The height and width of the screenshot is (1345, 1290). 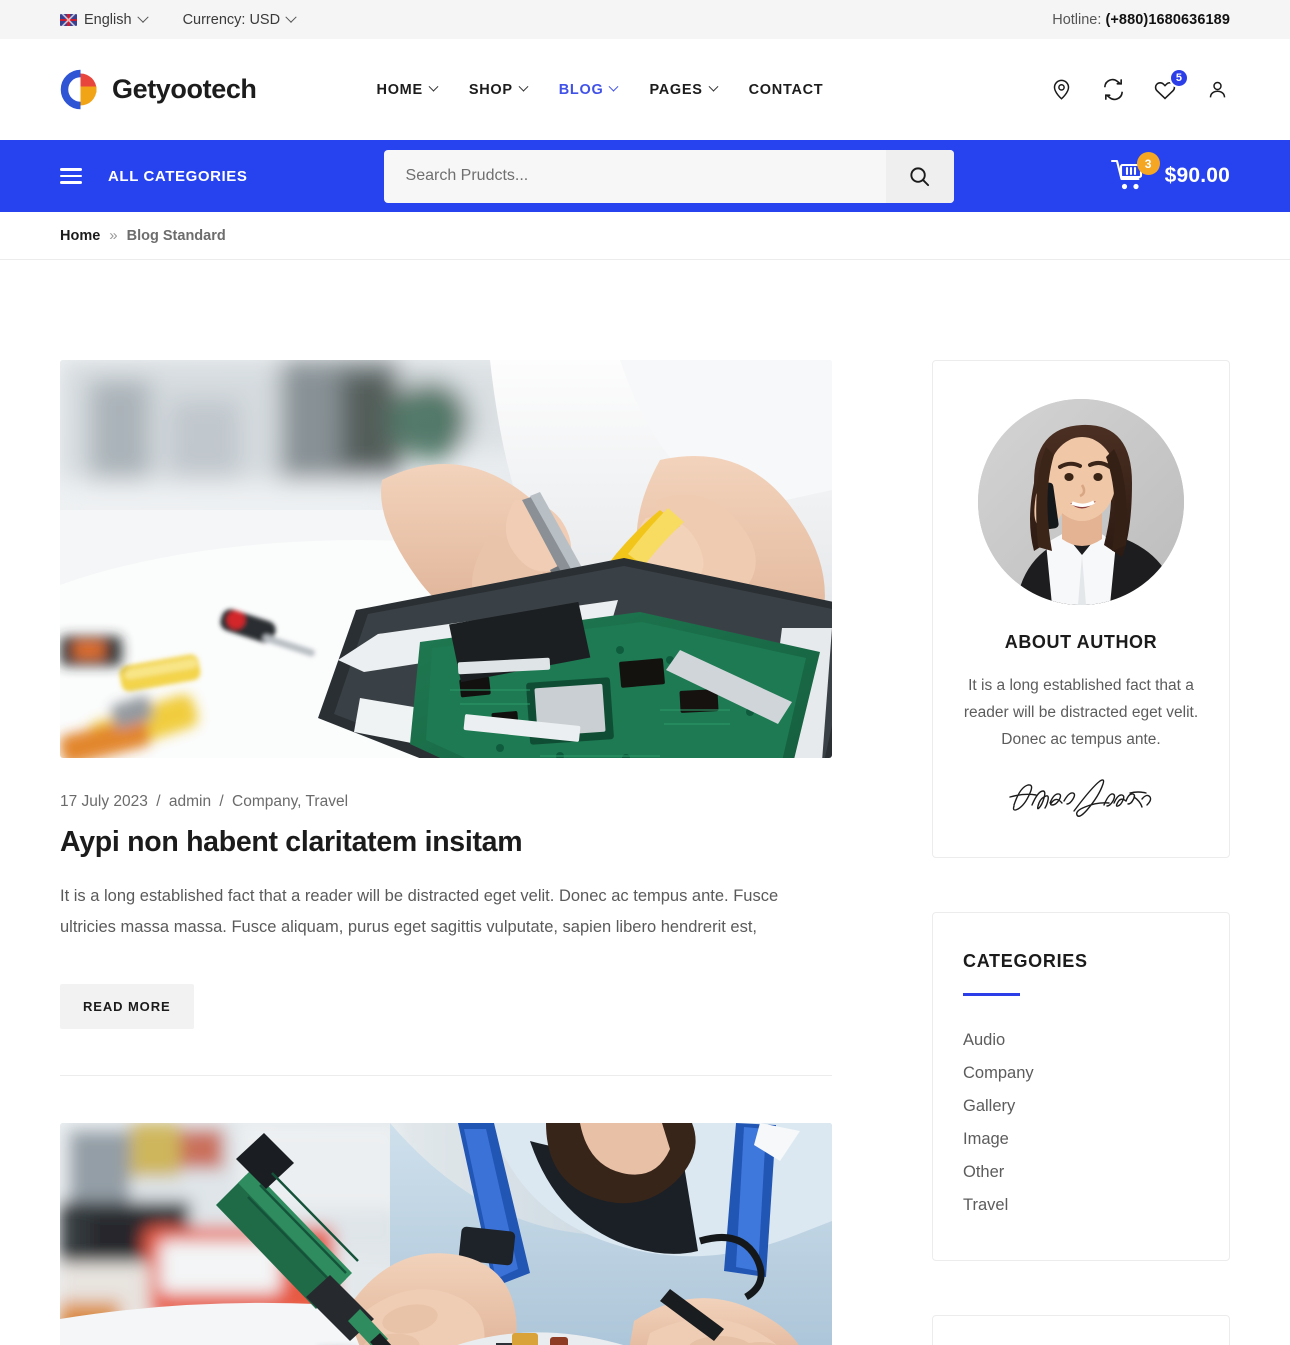 I want to click on nav-label: CONTACT, so click(x=786, y=89).